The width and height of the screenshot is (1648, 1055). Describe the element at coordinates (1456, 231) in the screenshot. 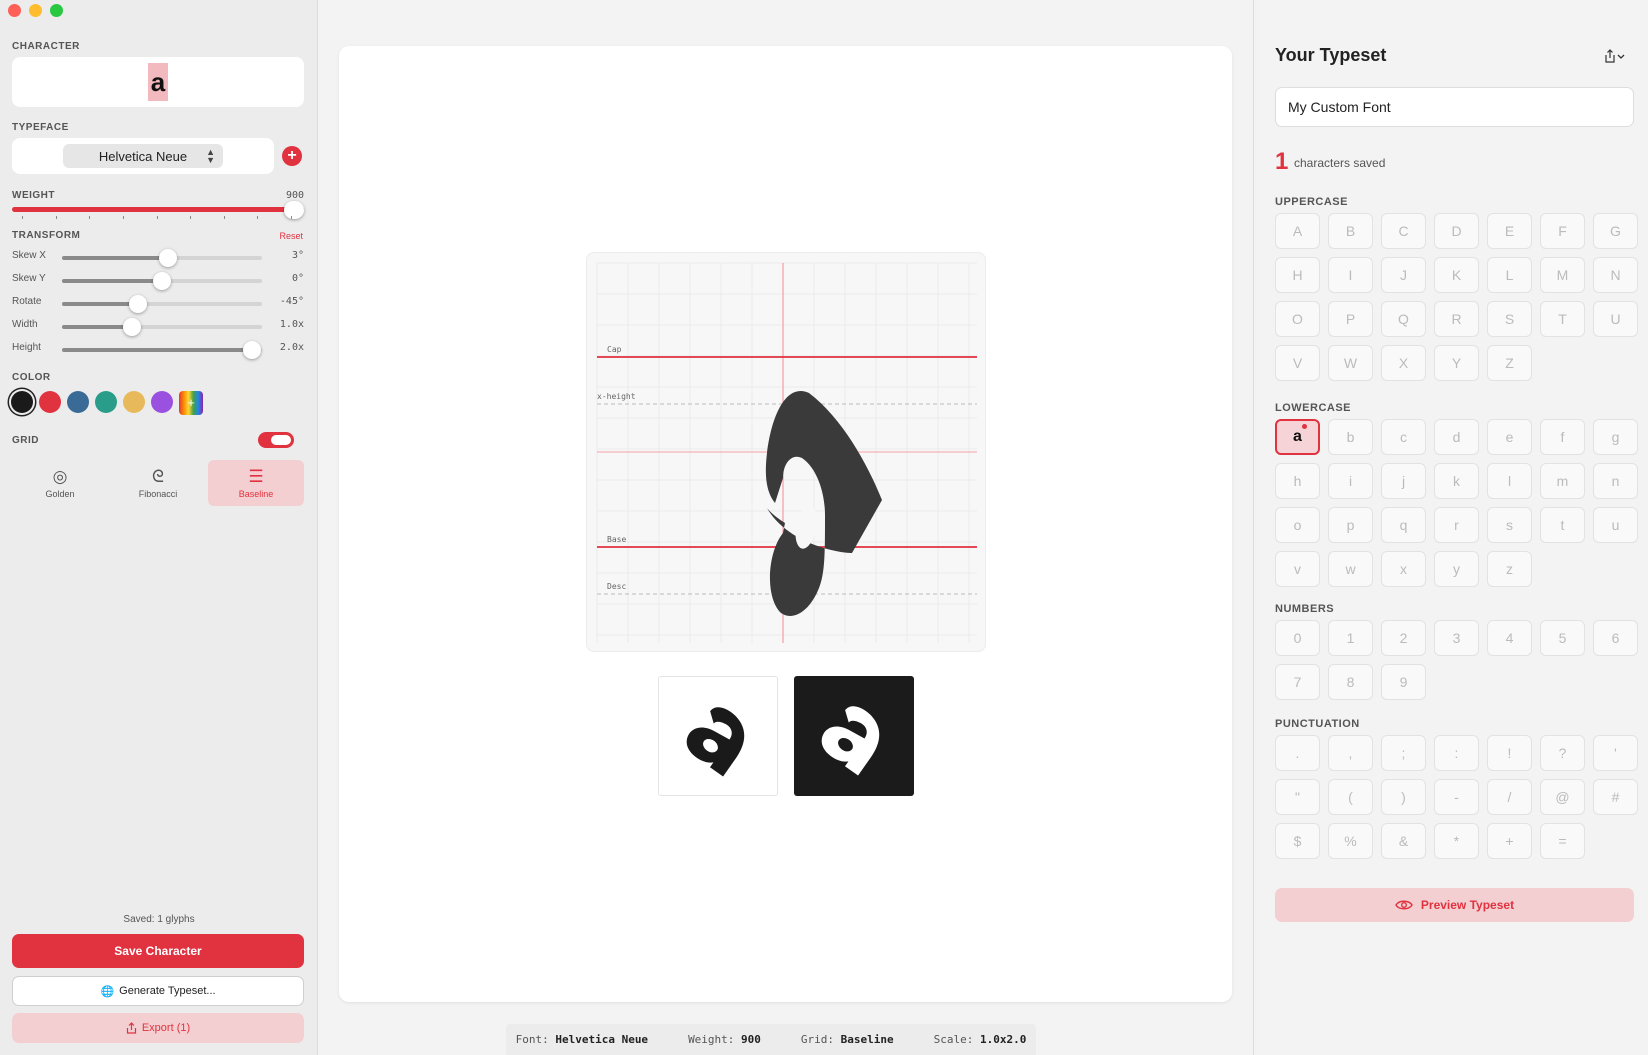

I see `char-cell: D` at that location.